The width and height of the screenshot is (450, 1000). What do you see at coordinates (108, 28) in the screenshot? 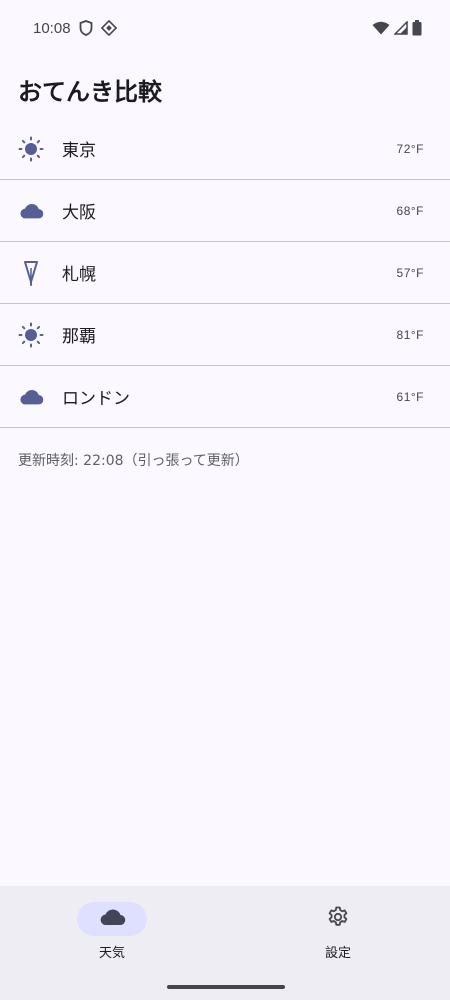
I see `sync-icon` at bounding box center [108, 28].